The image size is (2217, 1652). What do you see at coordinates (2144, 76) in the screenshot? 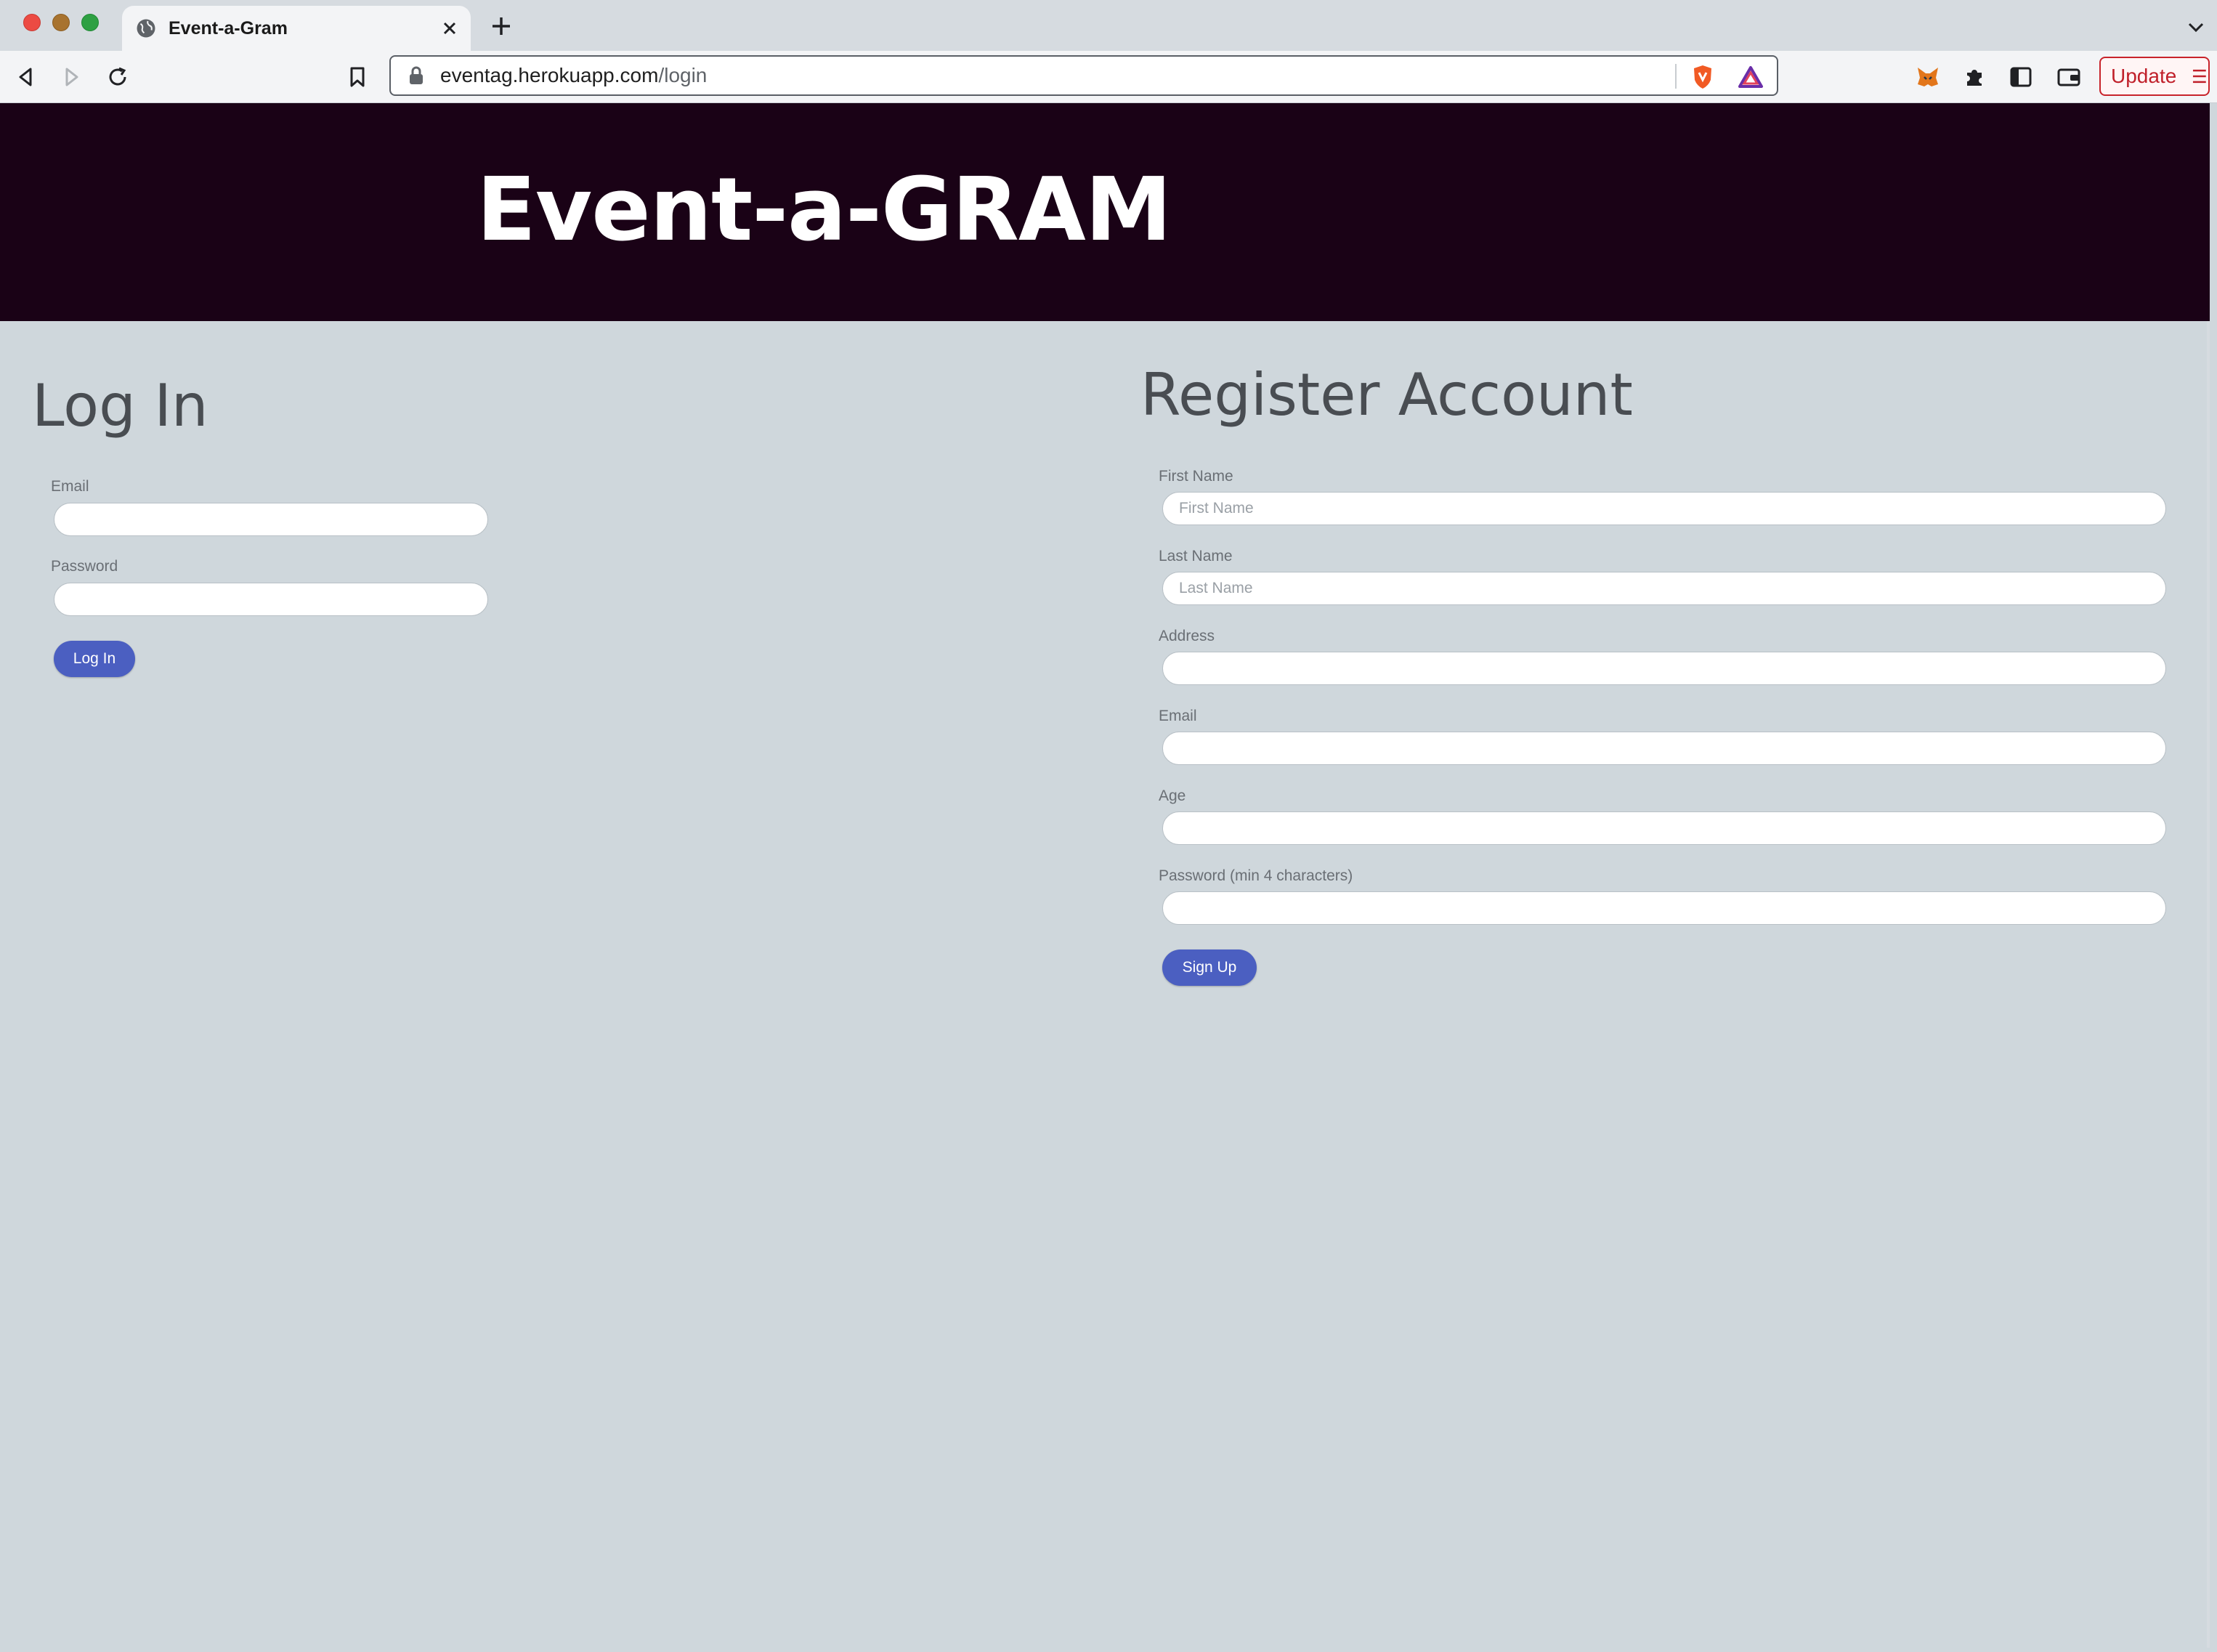
I see `update-label: Update` at bounding box center [2144, 76].